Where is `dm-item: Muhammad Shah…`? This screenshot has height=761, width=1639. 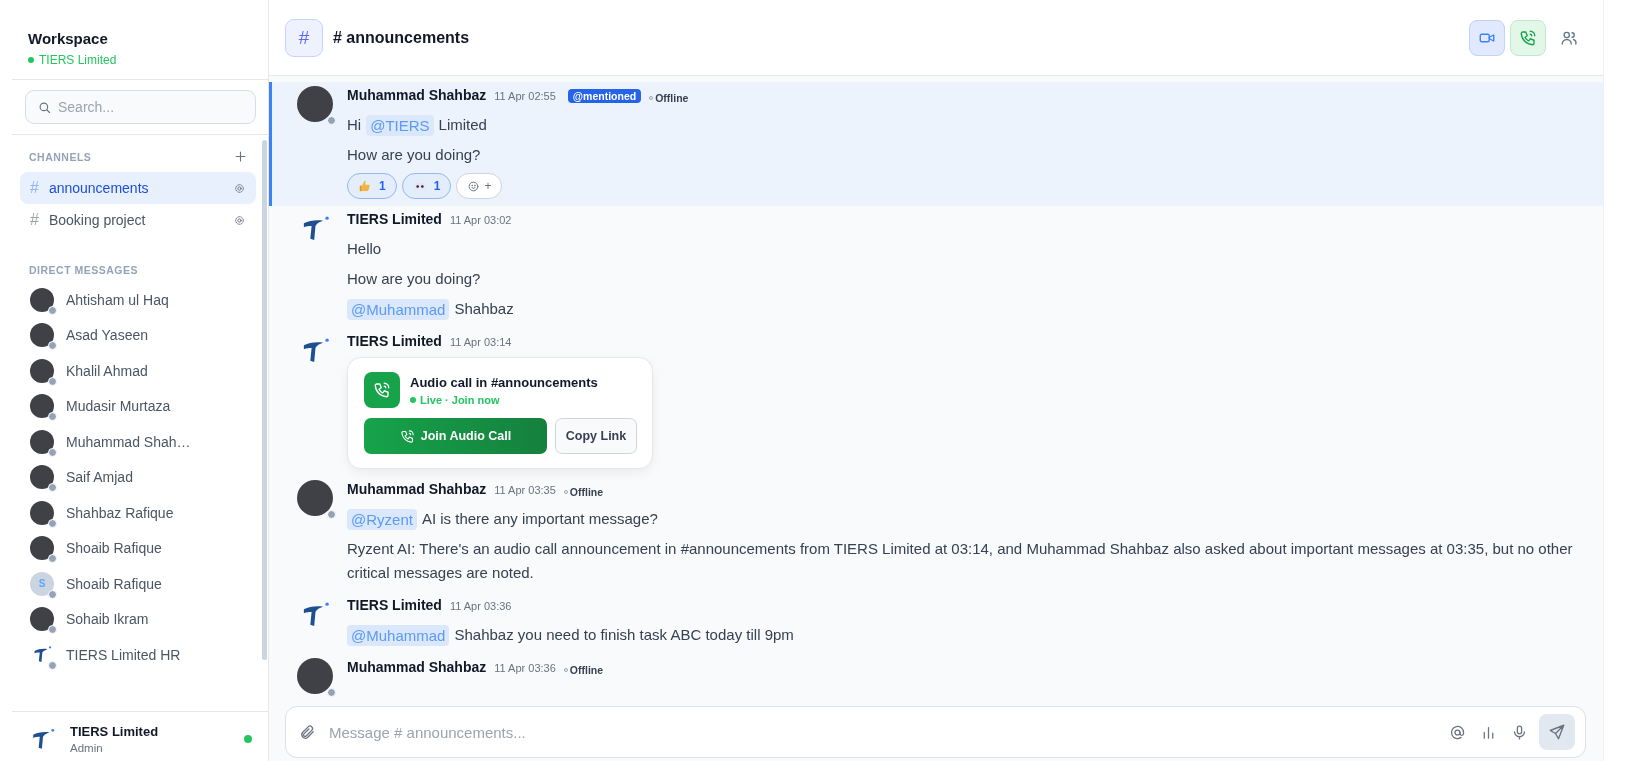
dm-item: Muhammad Shah… is located at coordinates (138, 442).